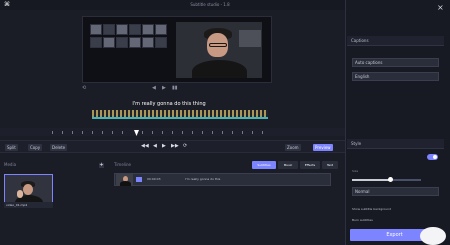 The width and height of the screenshot is (450, 245). I want to click on style-toggle, so click(432, 157).